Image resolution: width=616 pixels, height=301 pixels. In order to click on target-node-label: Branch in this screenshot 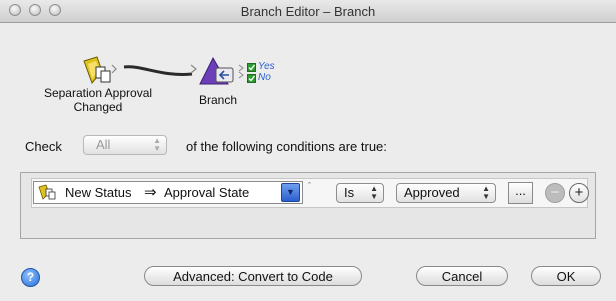, I will do `click(218, 100)`.